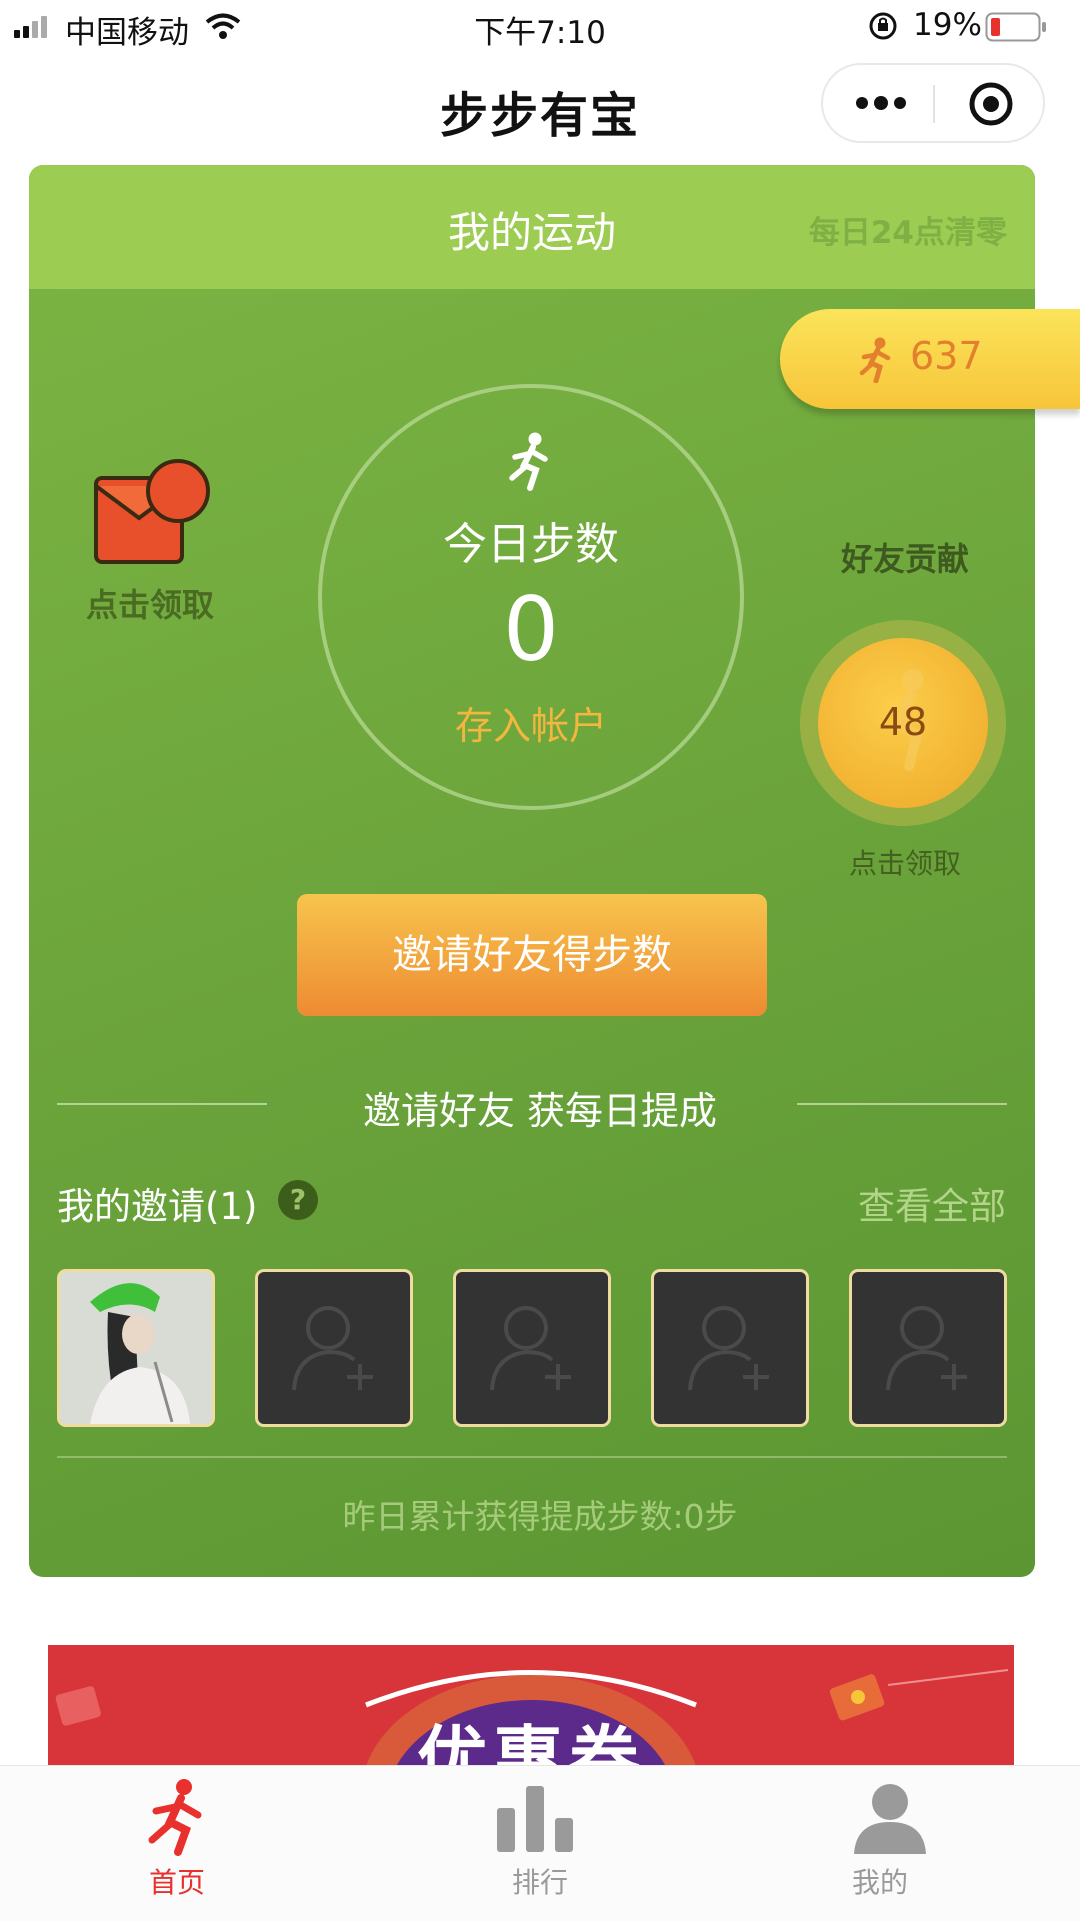 This screenshot has width=1080, height=1921. I want to click on battery-icon, so click(1015, 27).